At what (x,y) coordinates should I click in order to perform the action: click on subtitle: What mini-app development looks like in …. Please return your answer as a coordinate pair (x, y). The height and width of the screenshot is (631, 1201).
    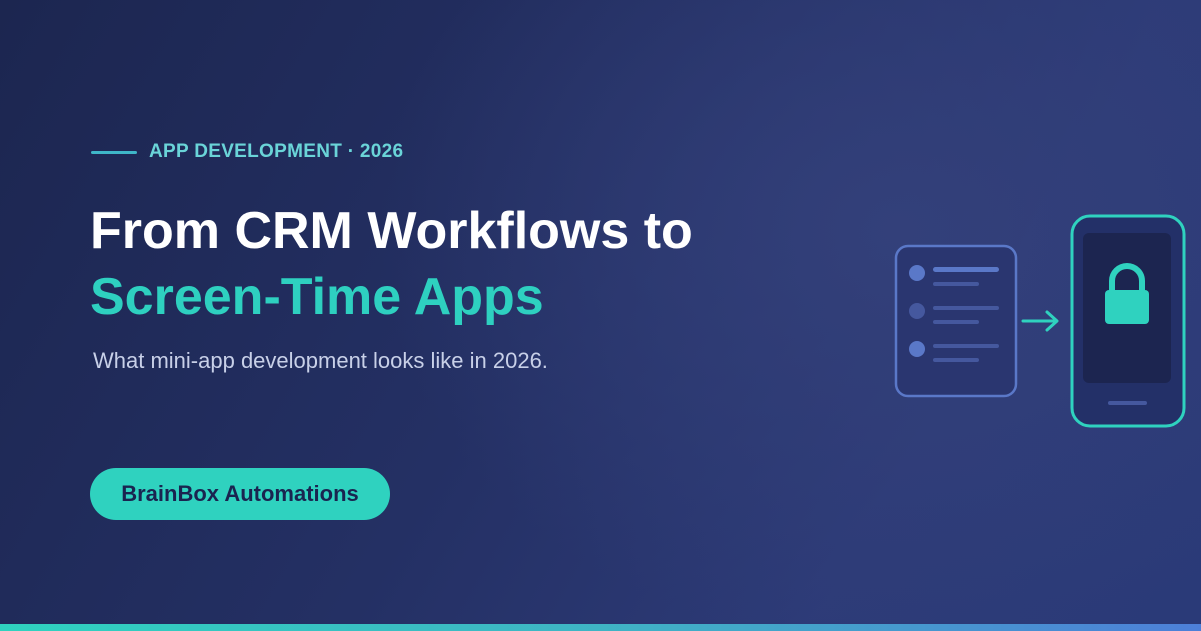
    Looking at the image, I should click on (320, 360).